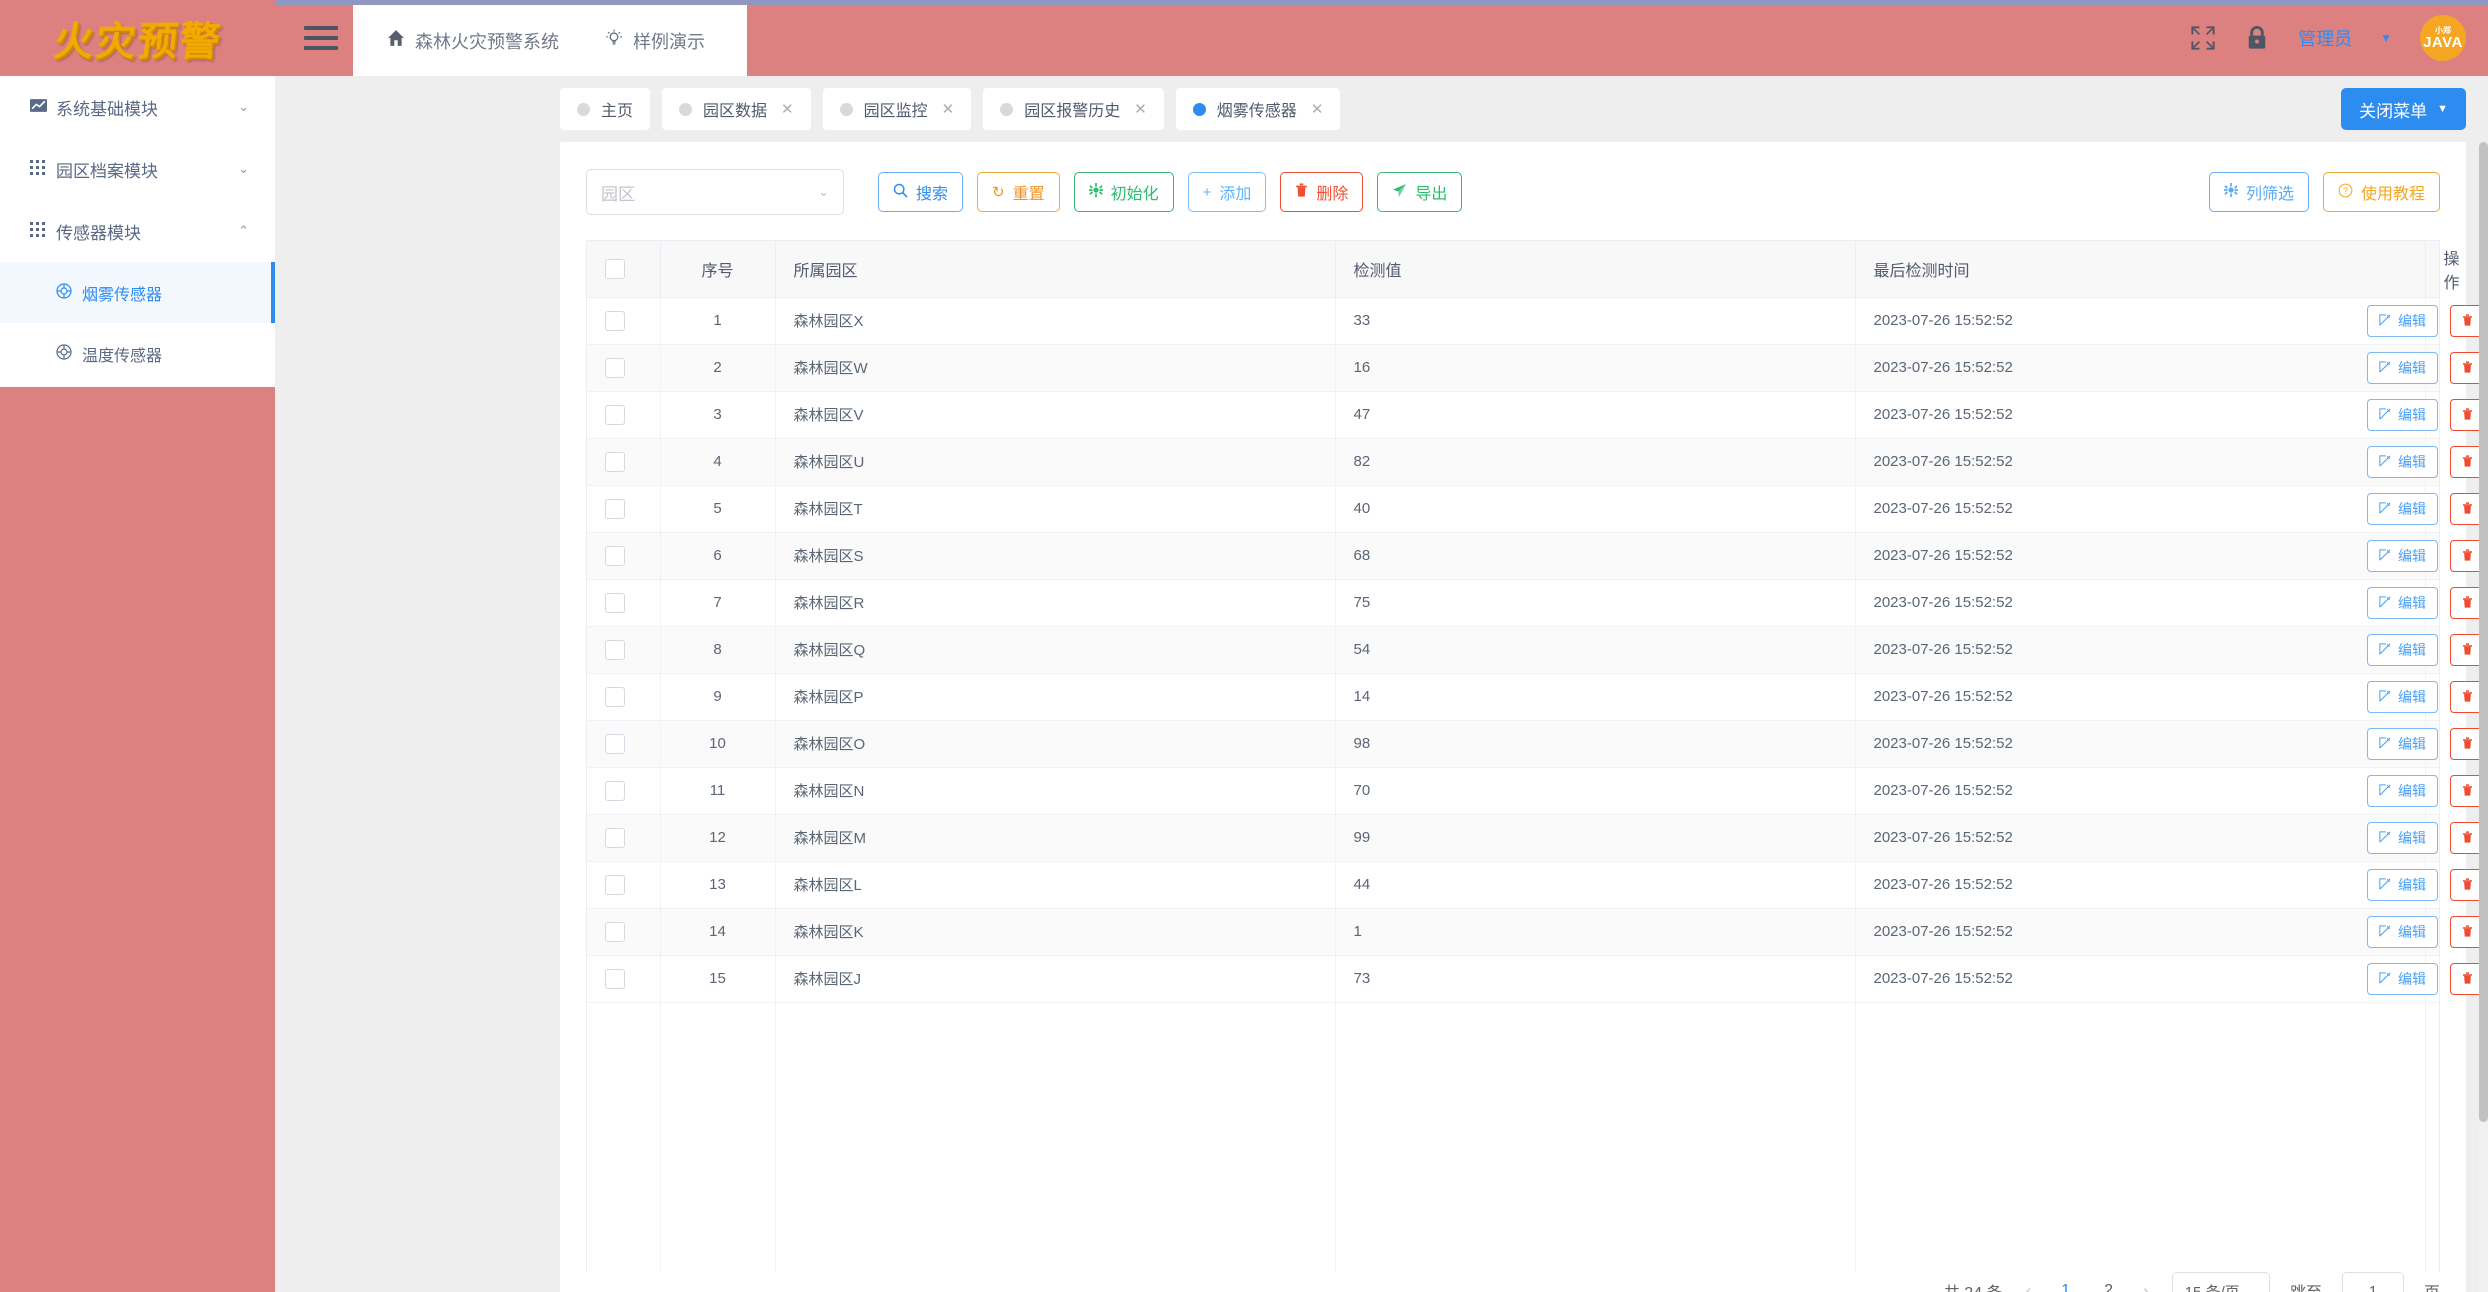  I want to click on pagination-page-1: 1, so click(2065, 1287).